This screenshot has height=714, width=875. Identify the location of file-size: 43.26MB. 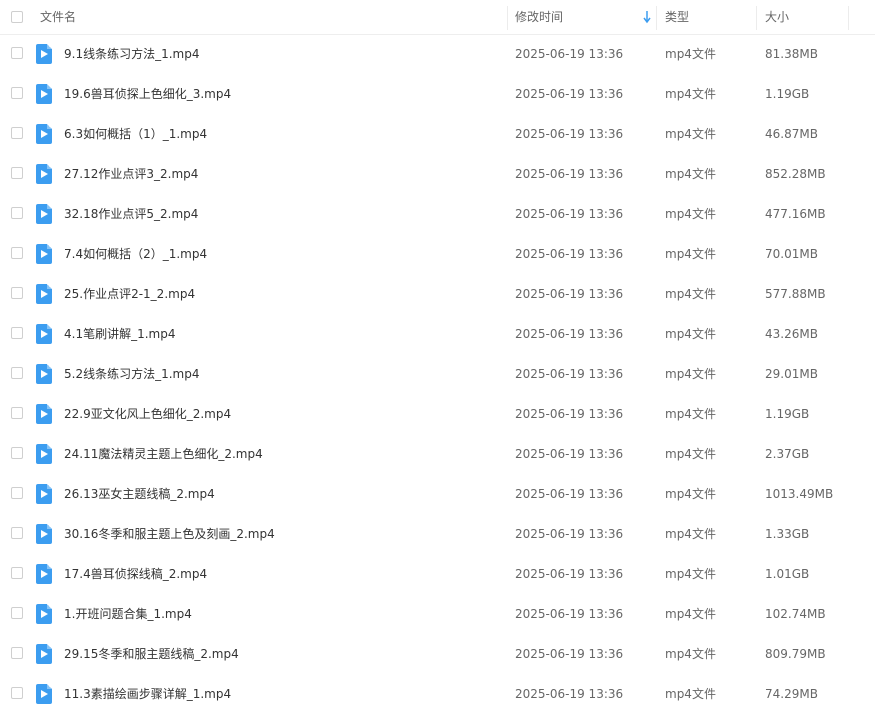
(791, 334).